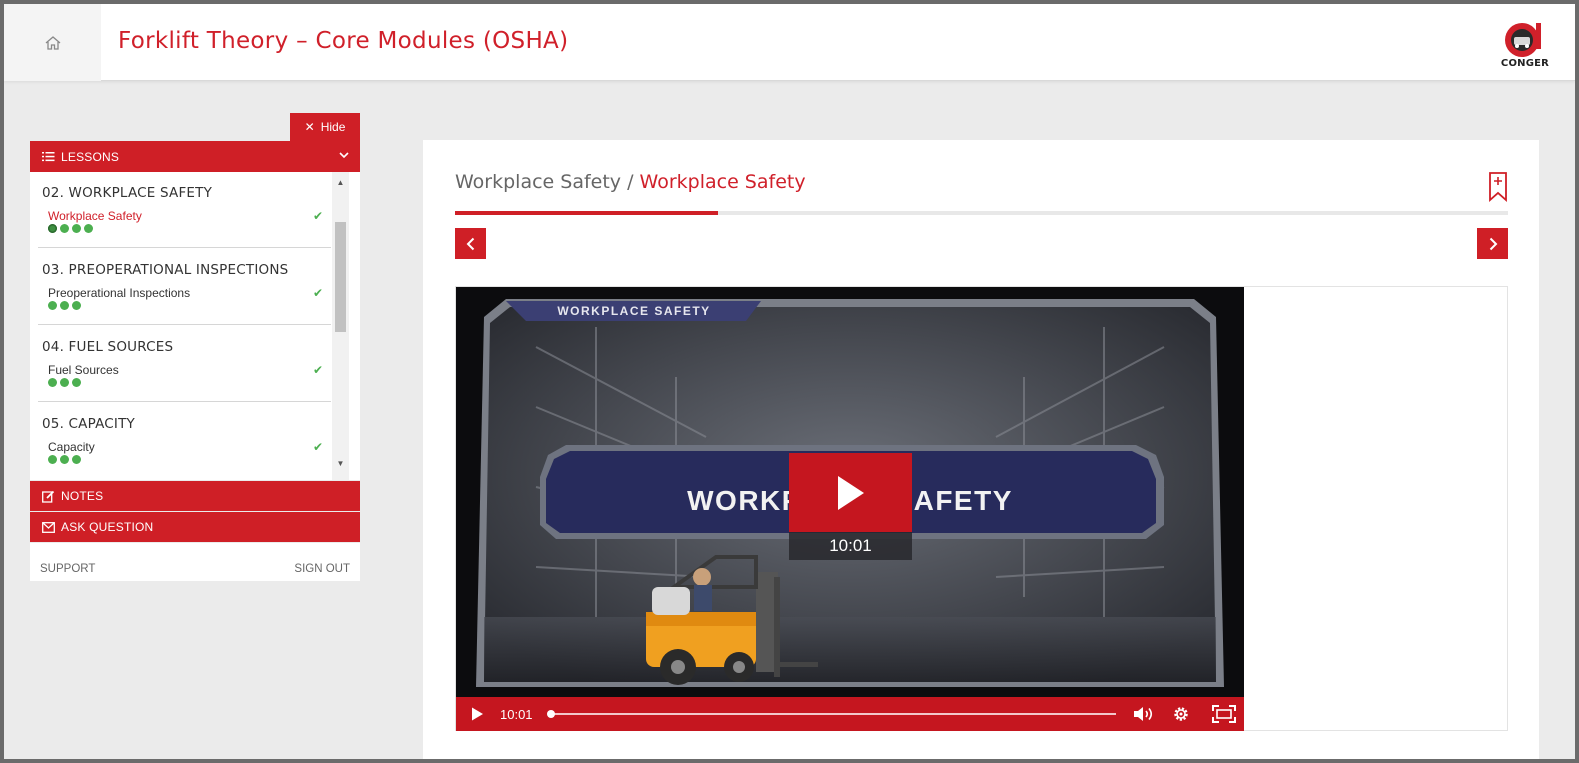 The image size is (1579, 763). What do you see at coordinates (340, 183) in the screenshot?
I see `scroll-up-arrow-icon: ▲` at bounding box center [340, 183].